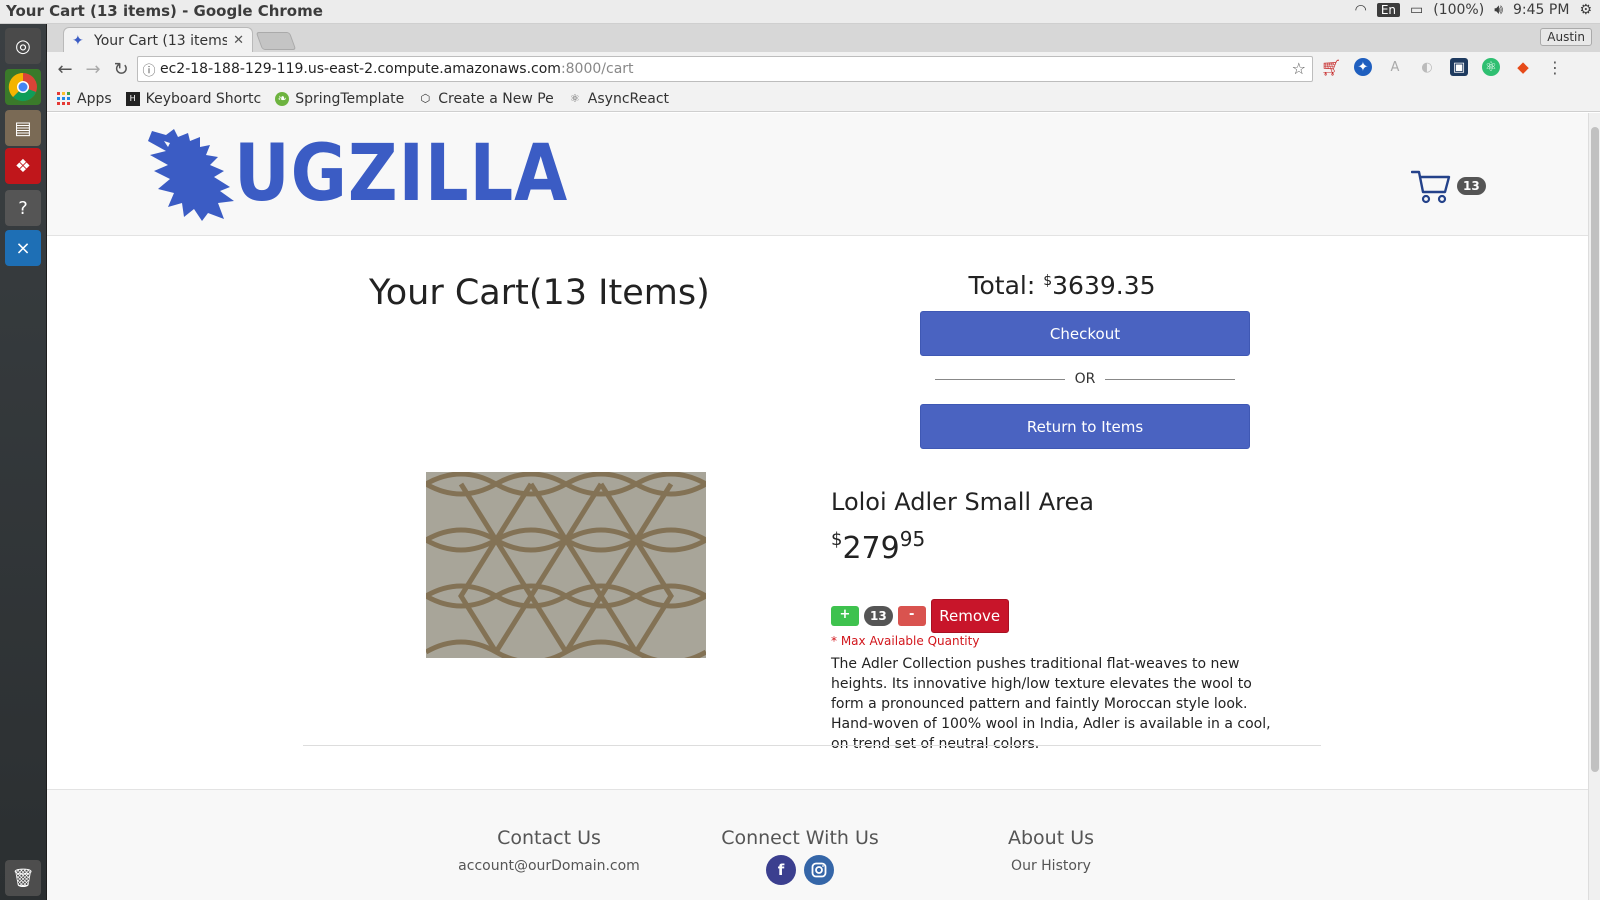 The width and height of the screenshot is (1600, 900). Describe the element at coordinates (1427, 67) in the screenshot. I see `extension-gray-icon: ◐` at that location.